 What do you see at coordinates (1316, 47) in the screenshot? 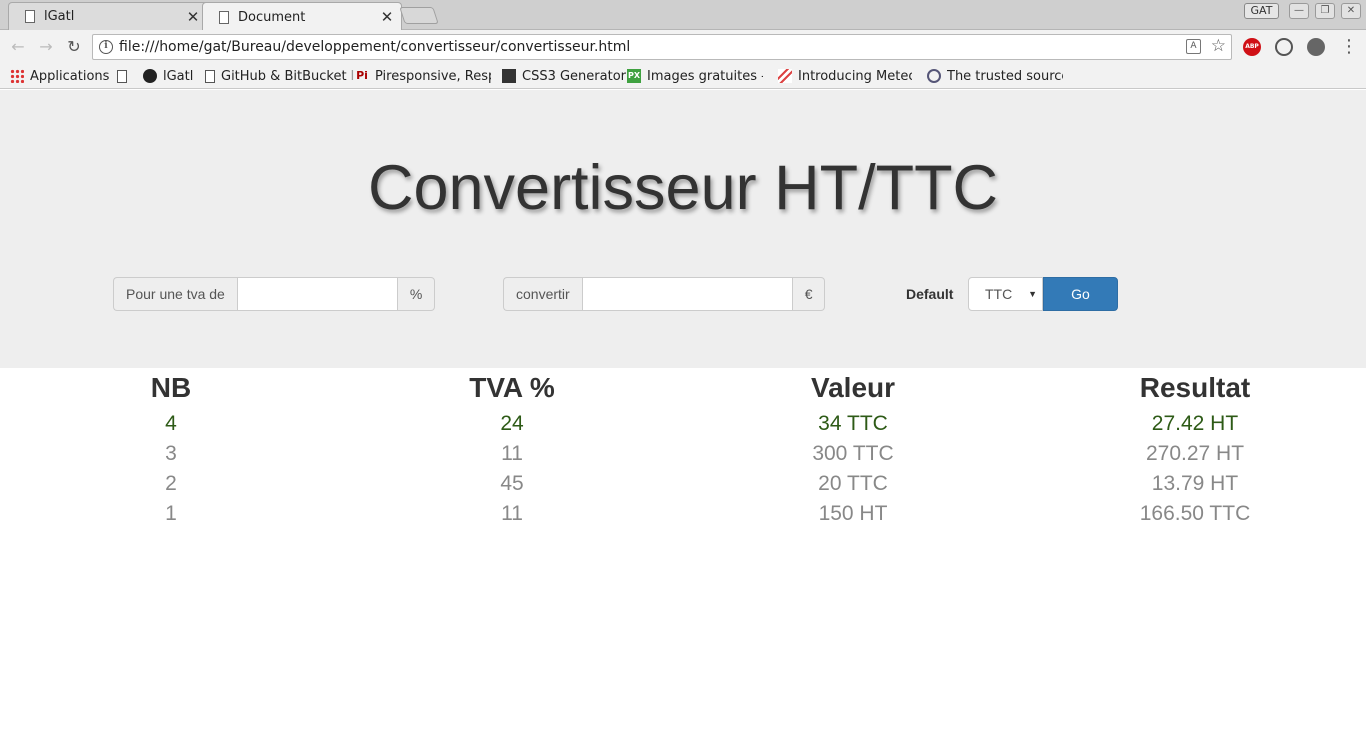
I see `meteor-extension-icon` at bounding box center [1316, 47].